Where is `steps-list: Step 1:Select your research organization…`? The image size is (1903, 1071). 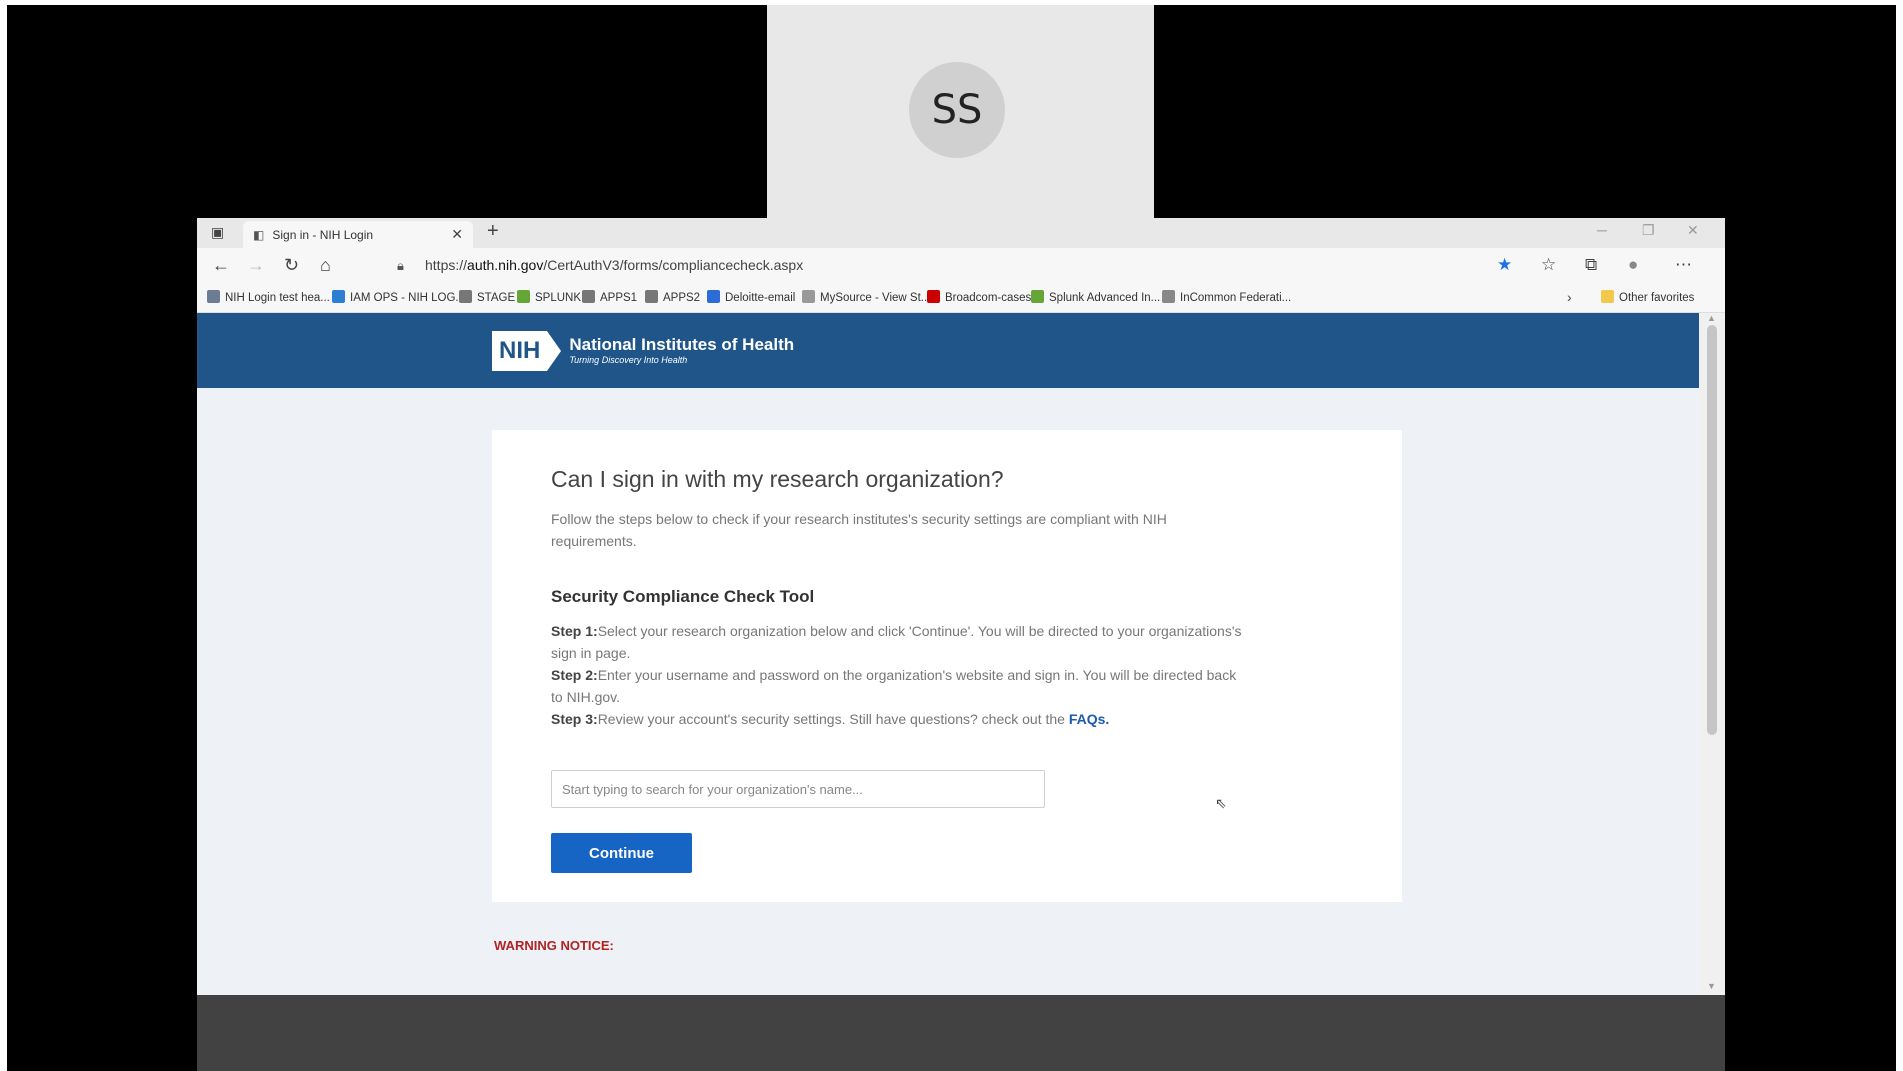
steps-list: Step 1:Select your research organization… is located at coordinates (901, 675).